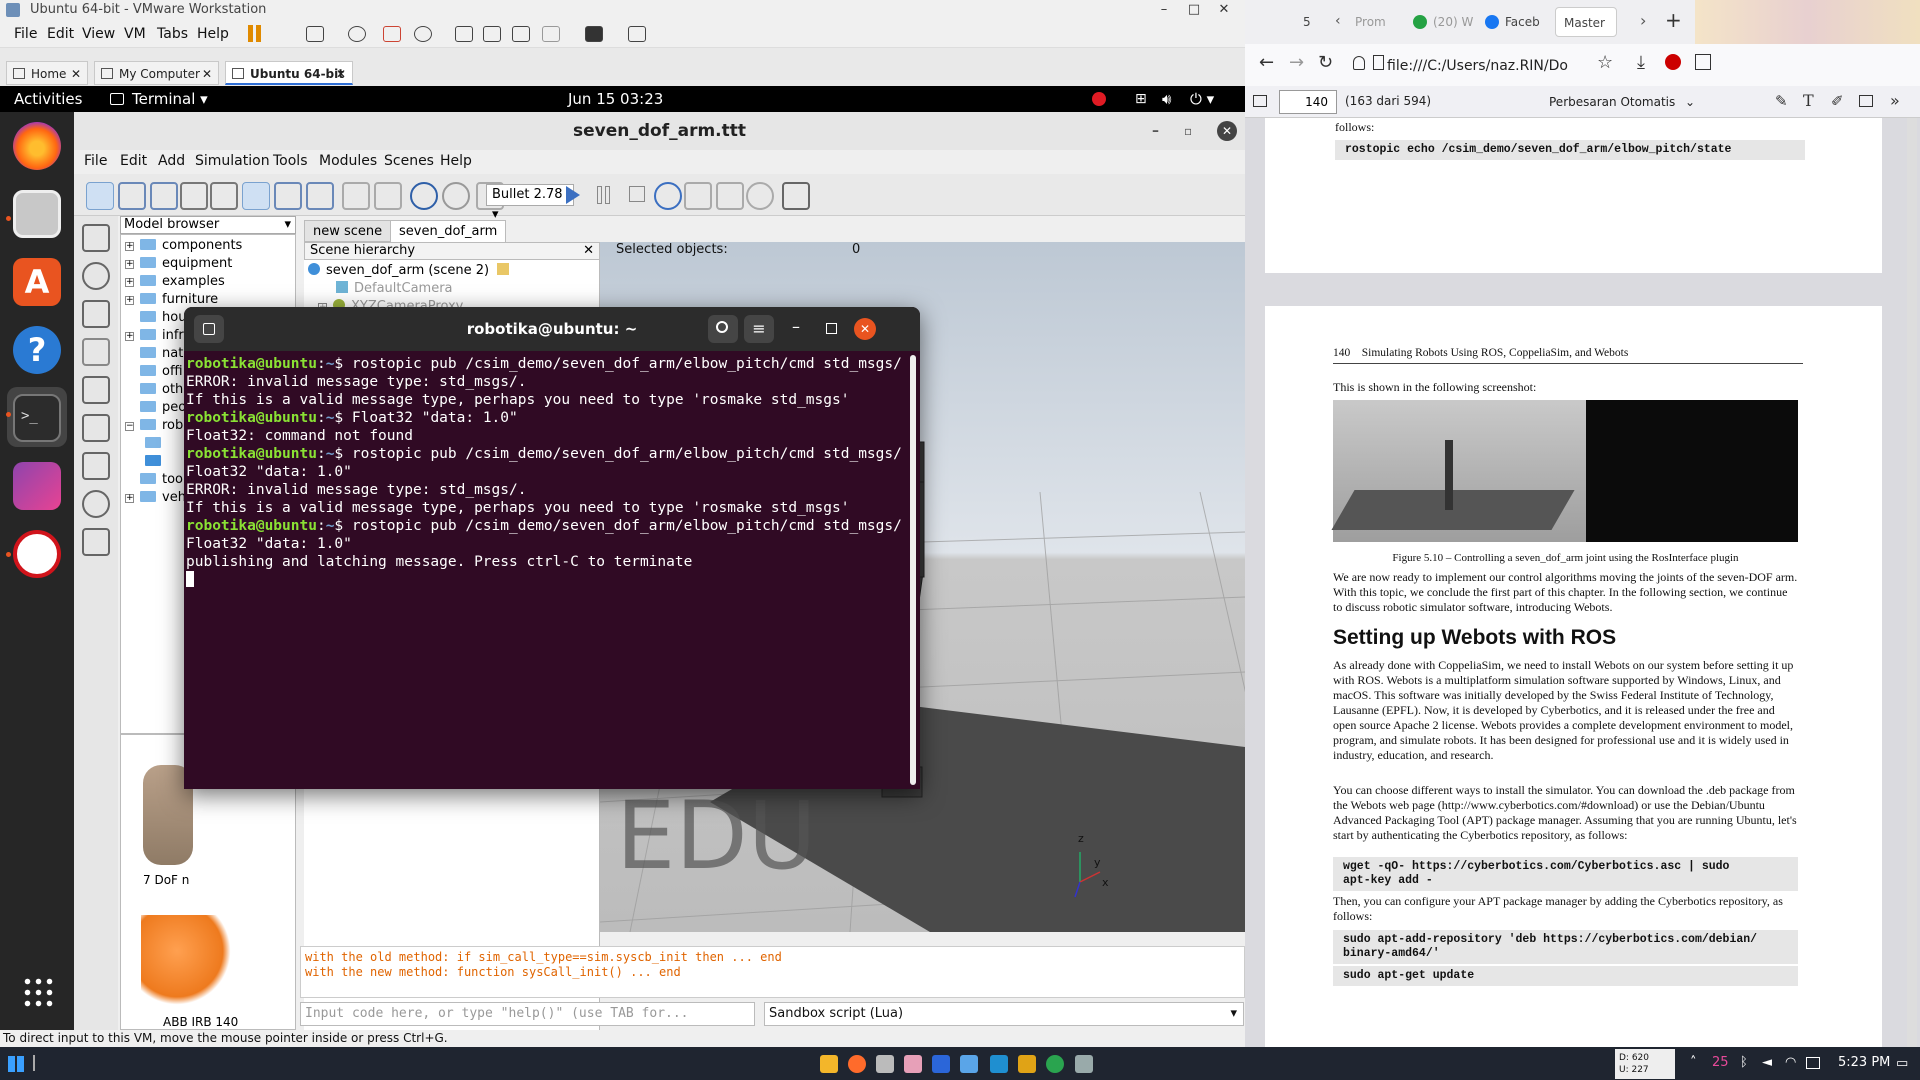 Image resolution: width=1920 pixels, height=1080 pixels. What do you see at coordinates (637, 194) in the screenshot?
I see `stop-simulation-icon` at bounding box center [637, 194].